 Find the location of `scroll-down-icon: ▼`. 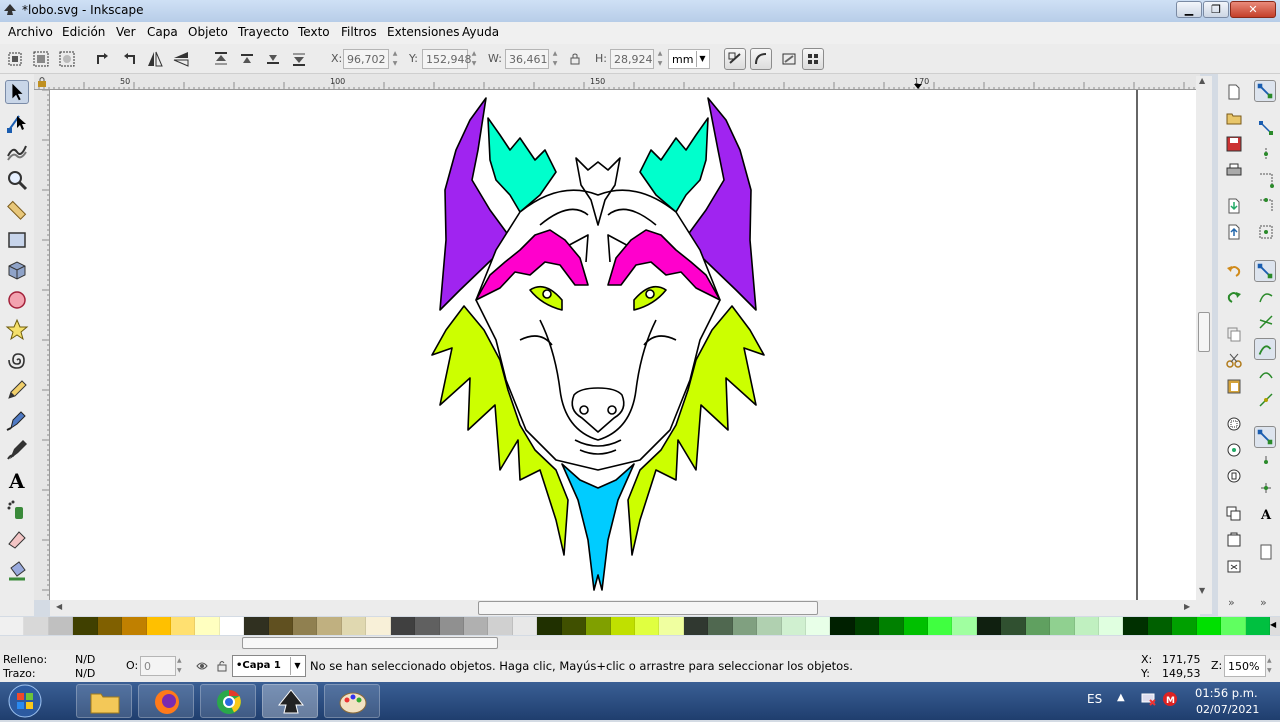

scroll-down-icon: ▼ is located at coordinates (1202, 590).